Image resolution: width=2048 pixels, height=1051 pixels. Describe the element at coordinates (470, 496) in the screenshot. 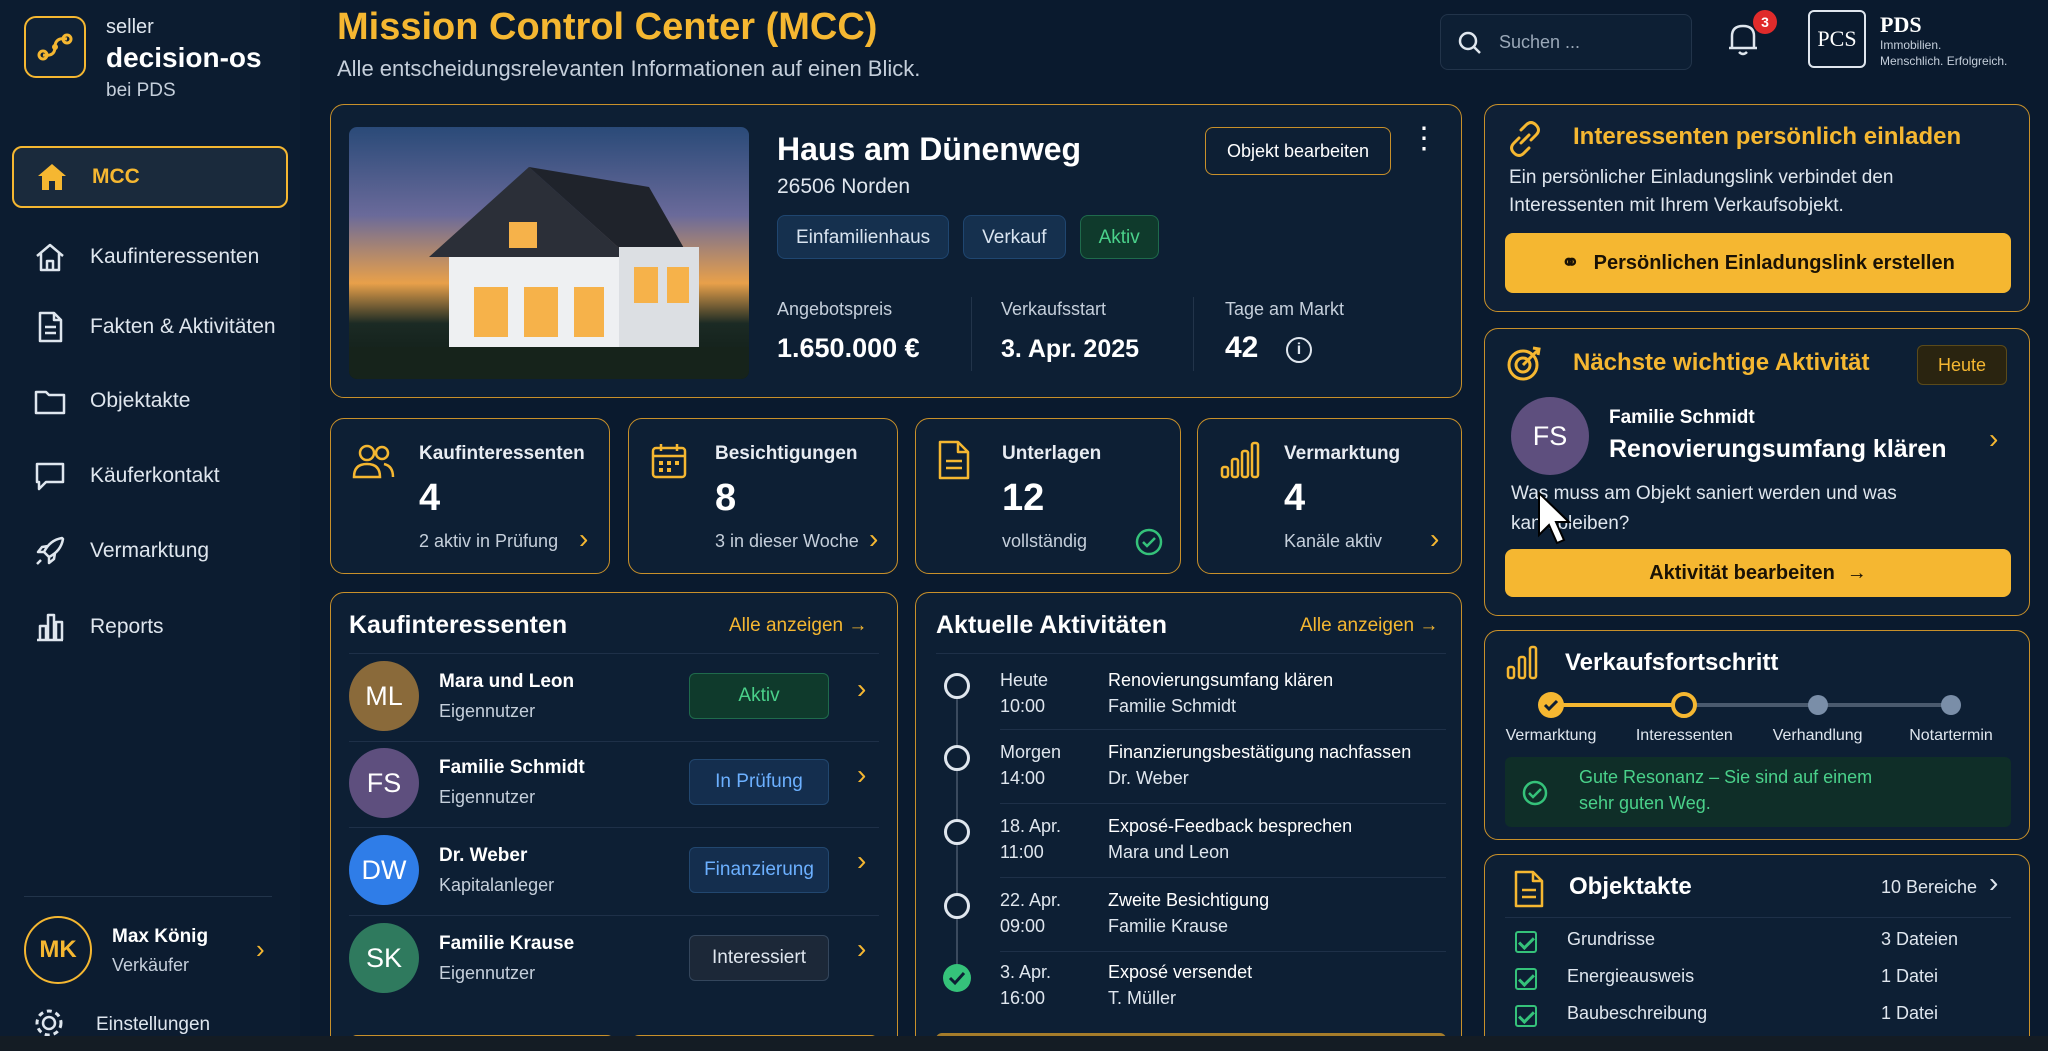

I see `kpi-card-buyers: Kaufinteressenten 4 2 aktiv in Prüfung ›` at that location.